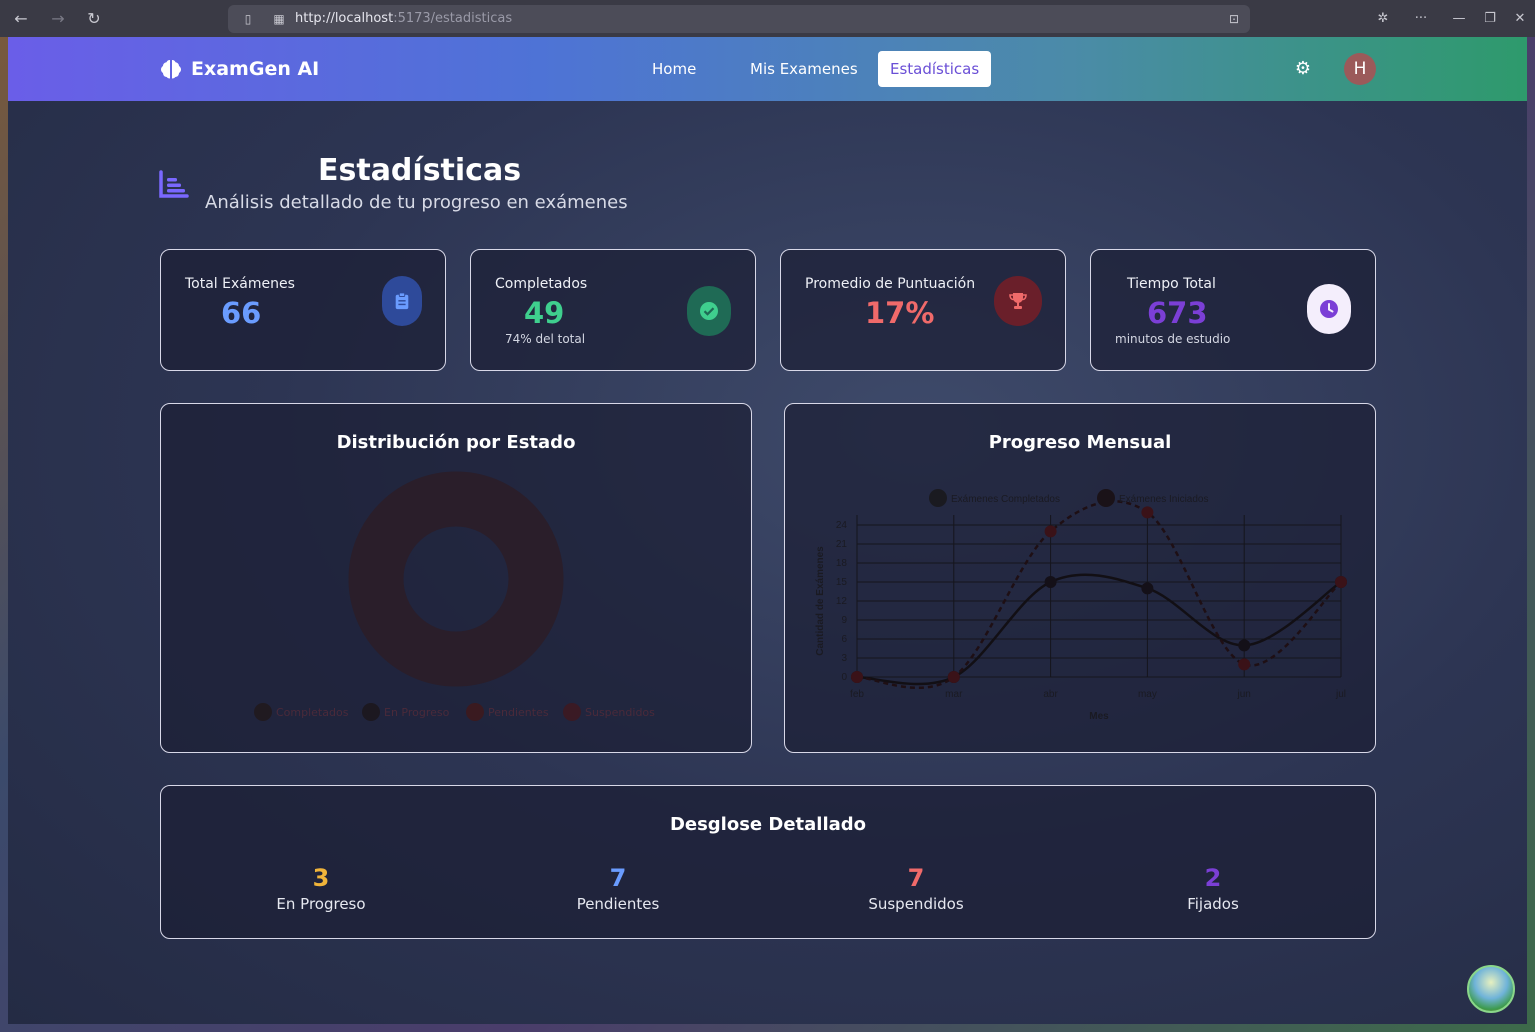 This screenshot has height=1032, width=1535. I want to click on check-circle-icon, so click(709, 311).